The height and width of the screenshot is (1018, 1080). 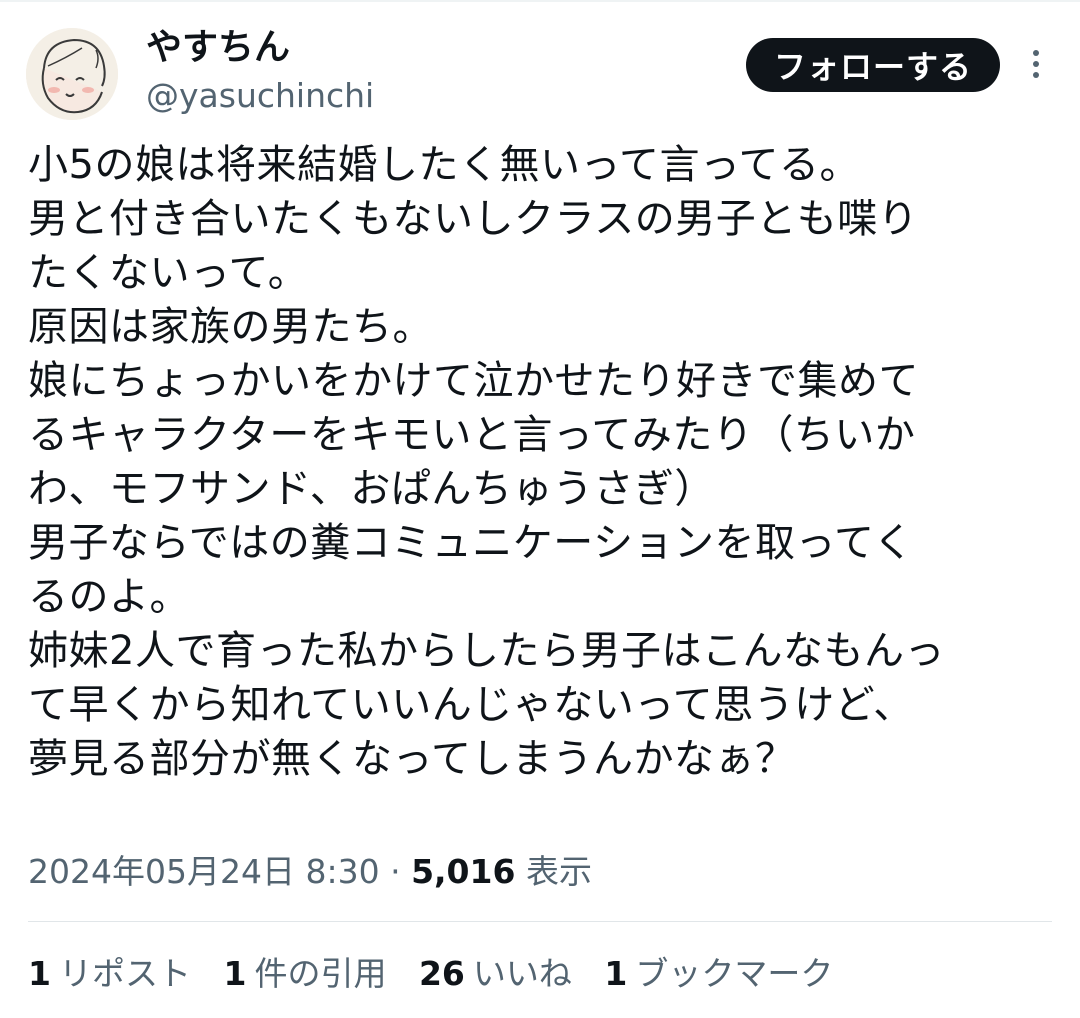 What do you see at coordinates (471, 543) in the screenshot?
I see `tweet-line: 男子ならではの糞コミュニケーションを取ってく` at bounding box center [471, 543].